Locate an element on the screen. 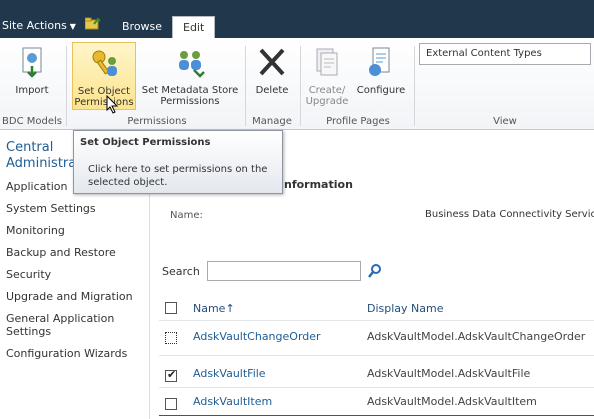 Image resolution: width=594 pixels, height=419 pixels. key-users-icon is located at coordinates (104, 63).